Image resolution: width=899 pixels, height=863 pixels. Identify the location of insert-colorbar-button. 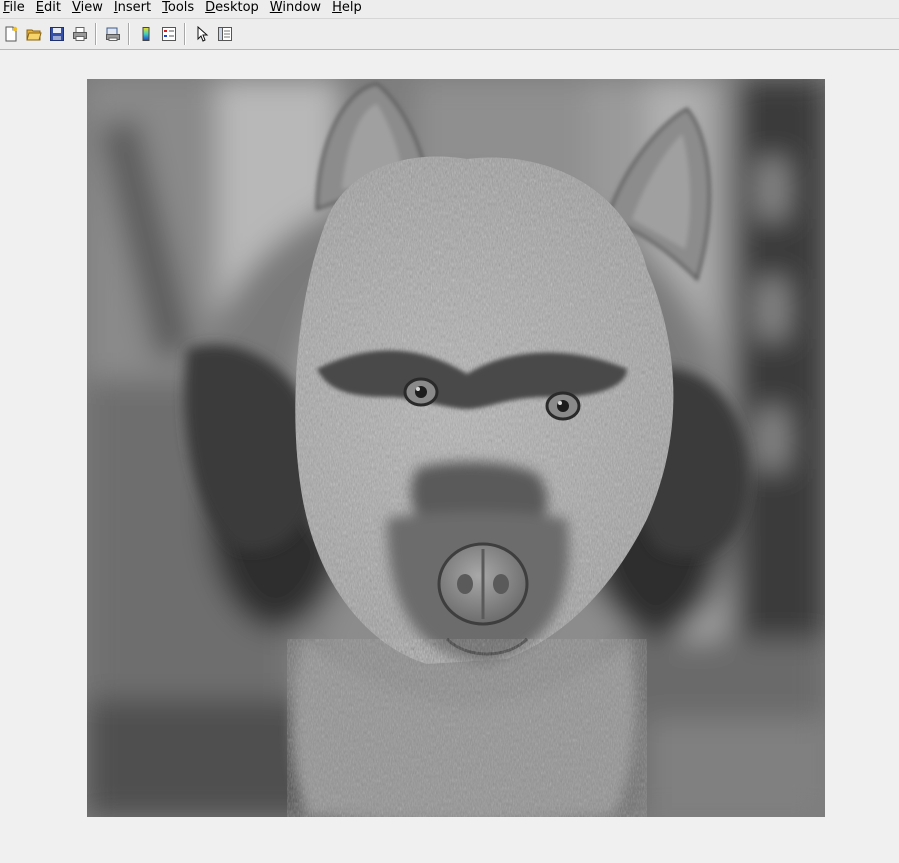
(146, 34).